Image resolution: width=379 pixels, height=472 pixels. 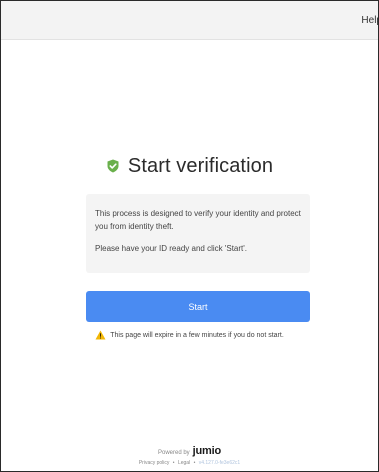 I want to click on powered-by: Powered by jumio, so click(x=189, y=451).